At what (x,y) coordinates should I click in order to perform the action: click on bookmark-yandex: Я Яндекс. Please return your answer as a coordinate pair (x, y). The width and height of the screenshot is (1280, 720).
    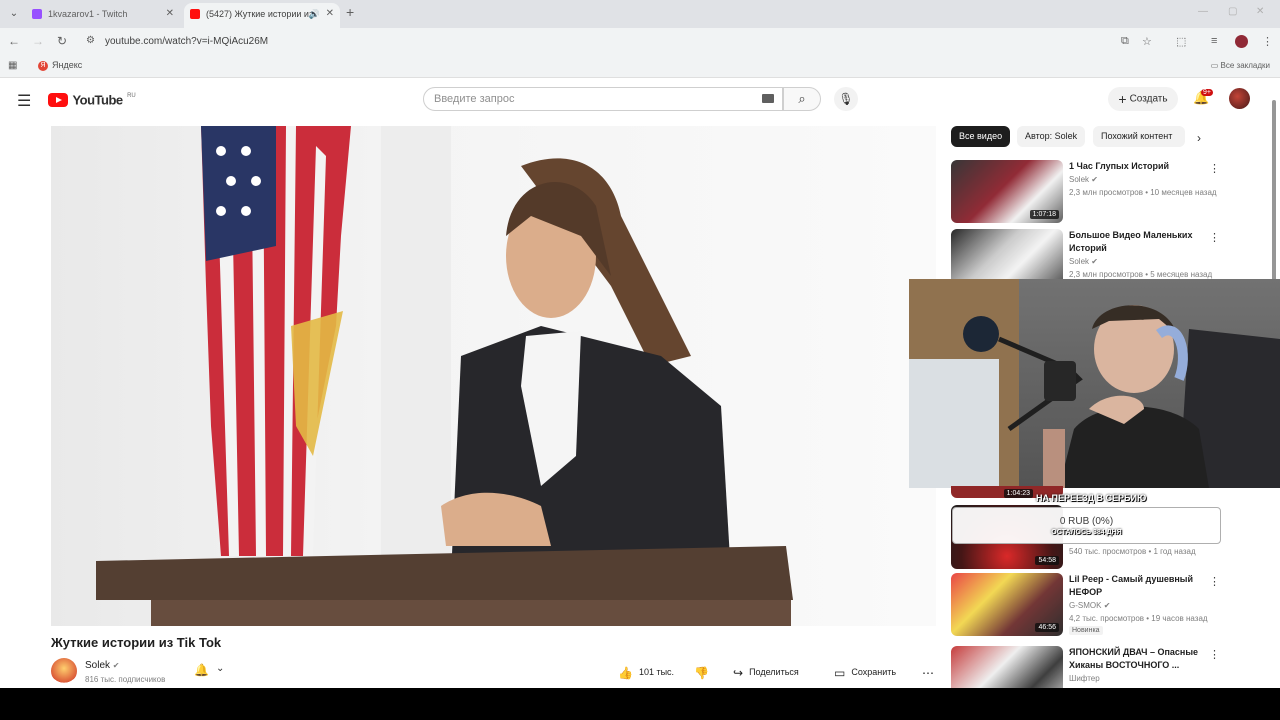
    Looking at the image, I should click on (60, 65).